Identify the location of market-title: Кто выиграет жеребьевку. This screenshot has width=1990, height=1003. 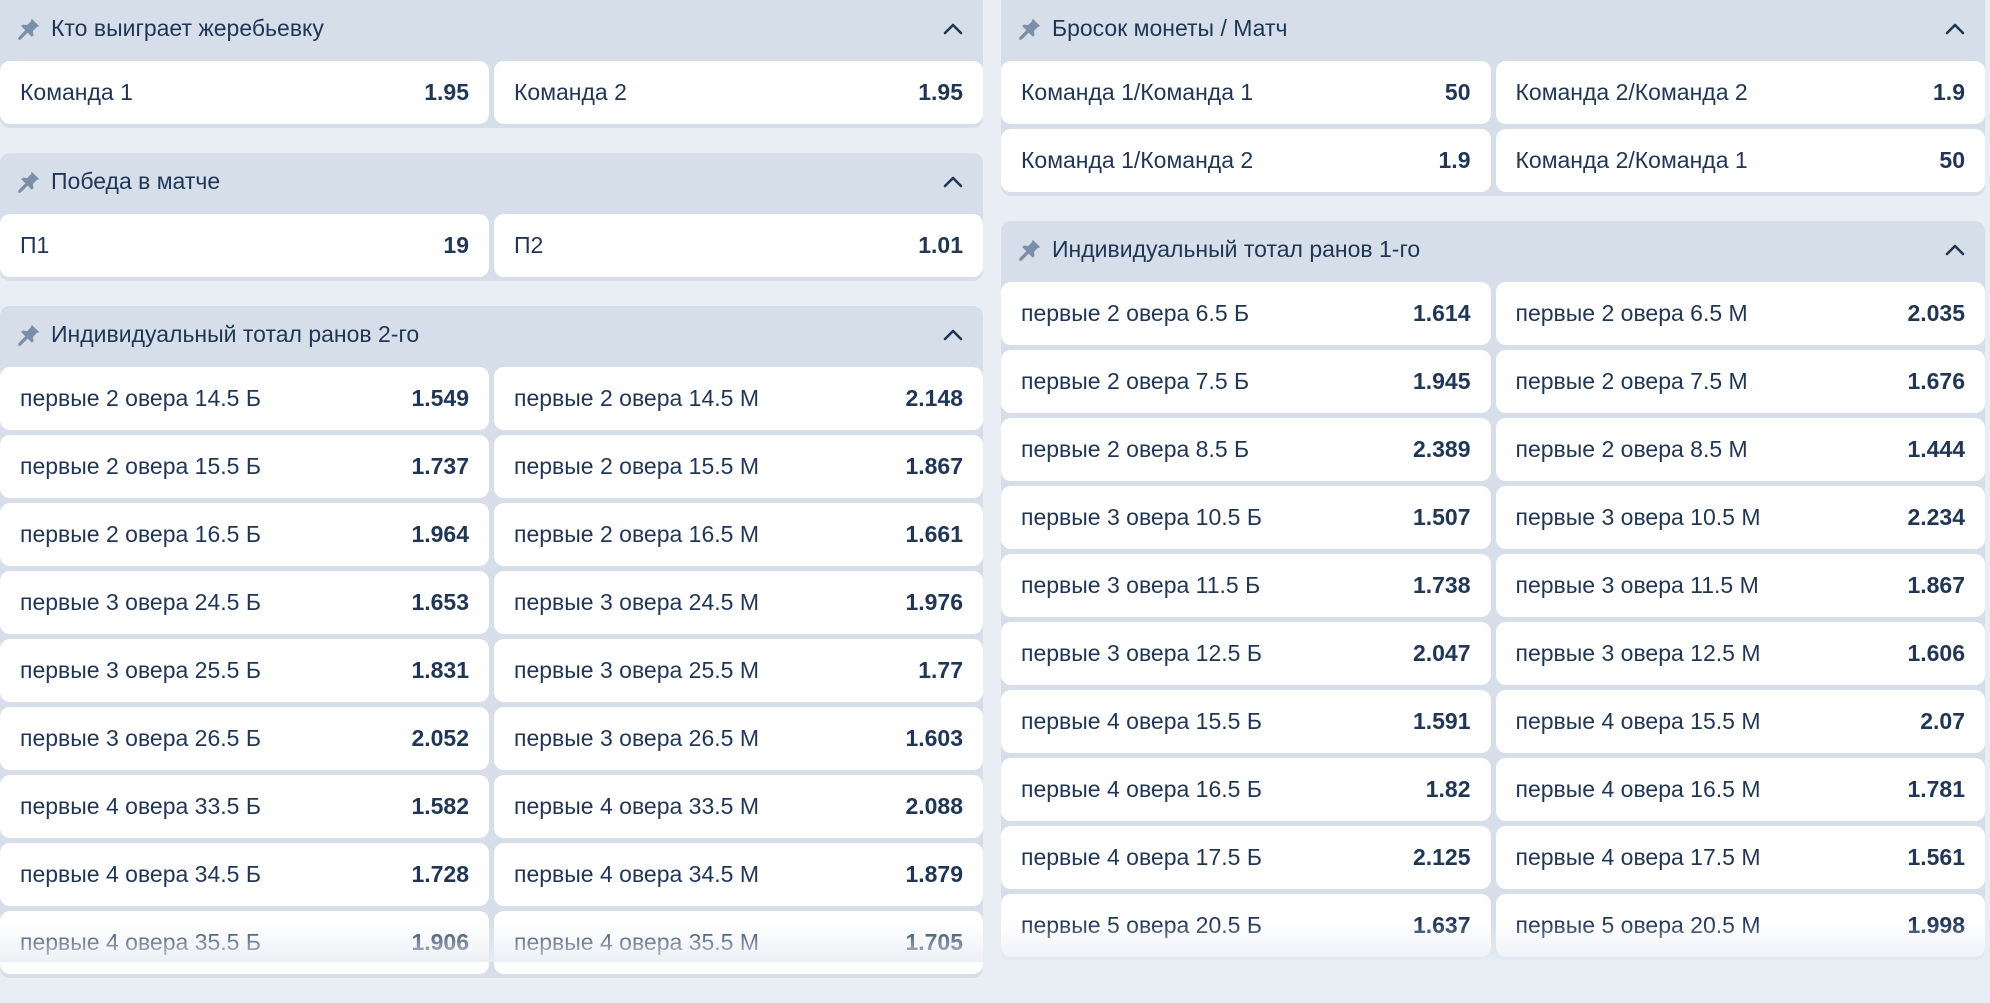
(187, 28).